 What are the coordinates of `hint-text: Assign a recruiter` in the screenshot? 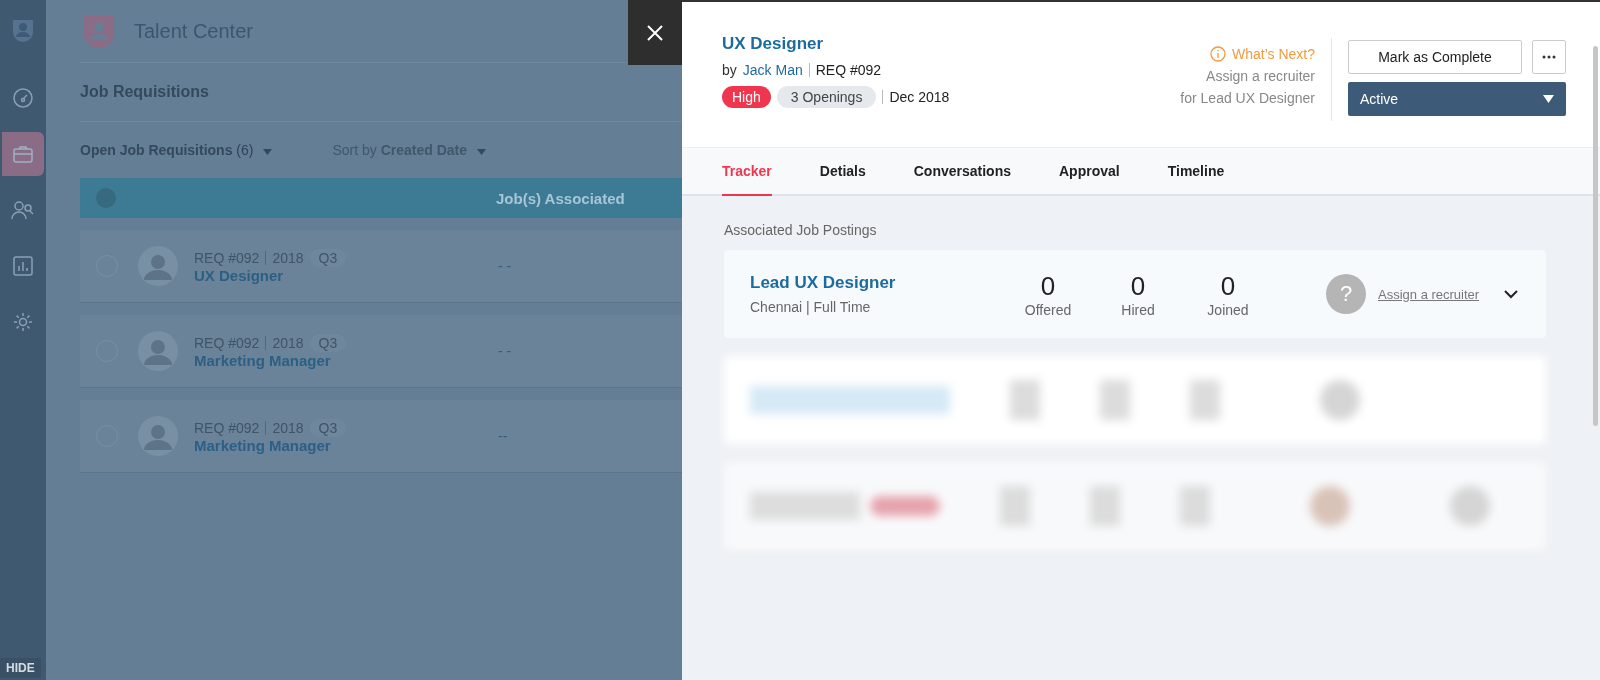 It's located at (1260, 76).